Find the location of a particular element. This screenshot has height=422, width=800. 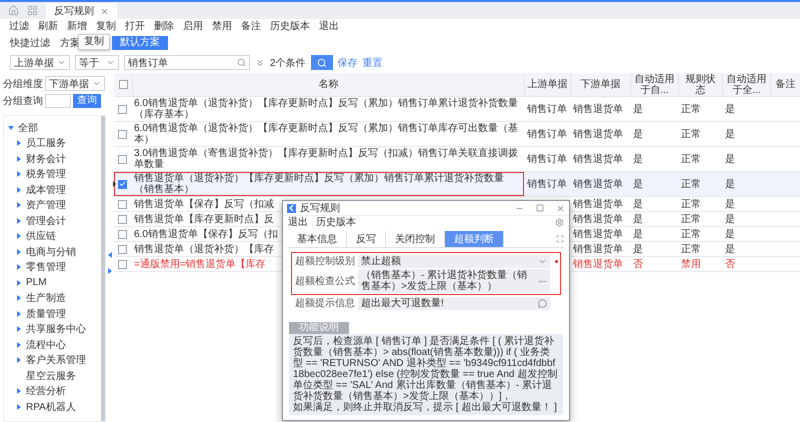

caret-down-icon is located at coordinates (11, 127).